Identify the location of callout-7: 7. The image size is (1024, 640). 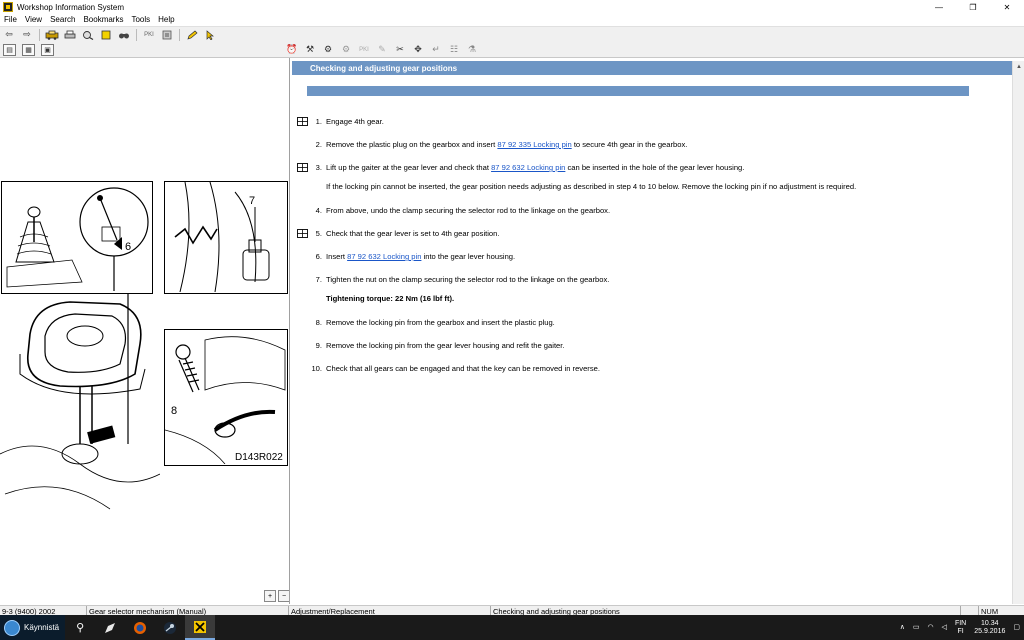
(252, 201).